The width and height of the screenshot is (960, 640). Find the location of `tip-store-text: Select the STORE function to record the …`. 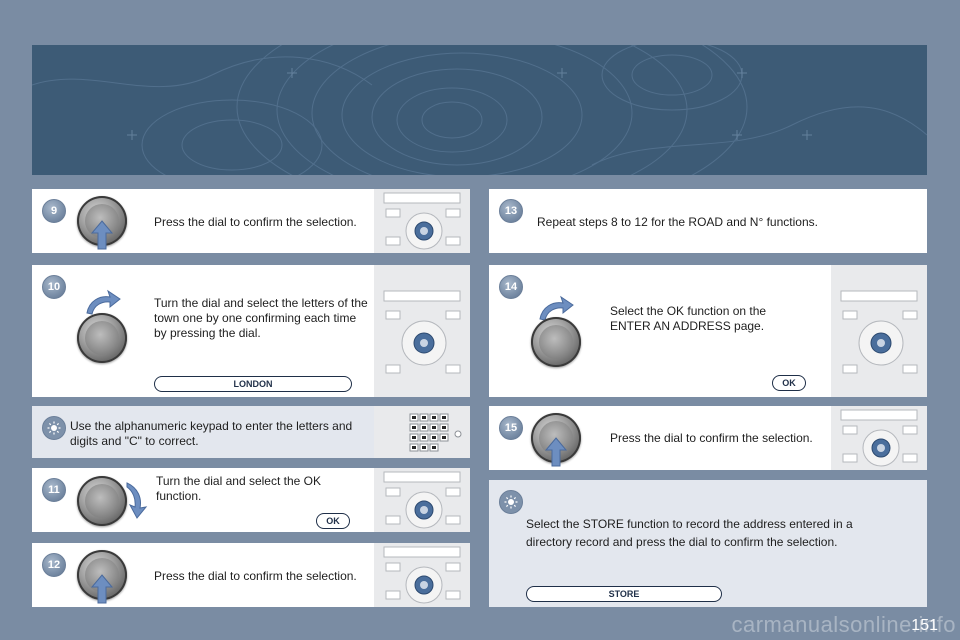

tip-store-text: Select the STORE function to record the … is located at coordinates (689, 533).